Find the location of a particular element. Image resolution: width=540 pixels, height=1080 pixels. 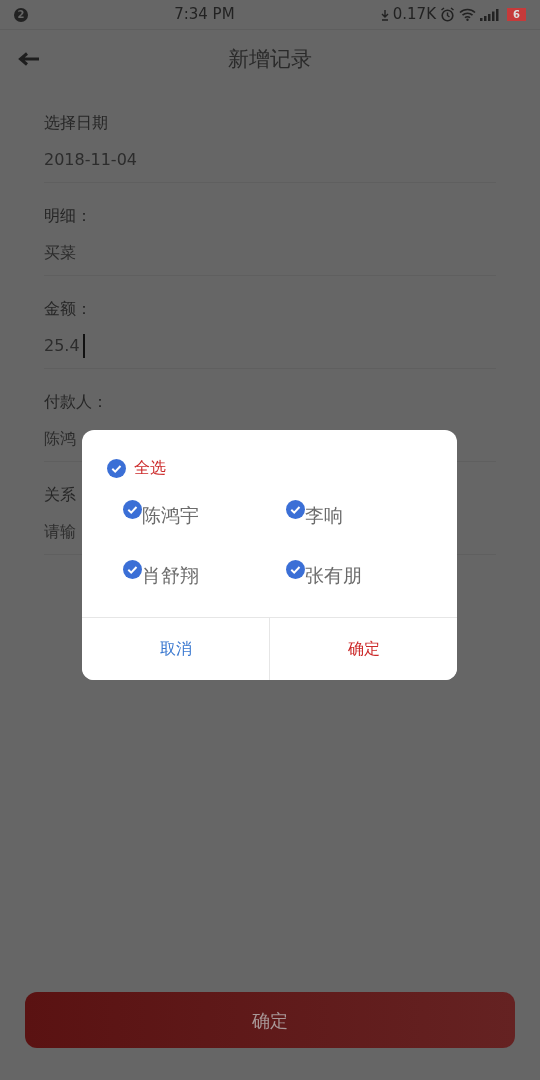

wifi-icon is located at coordinates (467, 14).